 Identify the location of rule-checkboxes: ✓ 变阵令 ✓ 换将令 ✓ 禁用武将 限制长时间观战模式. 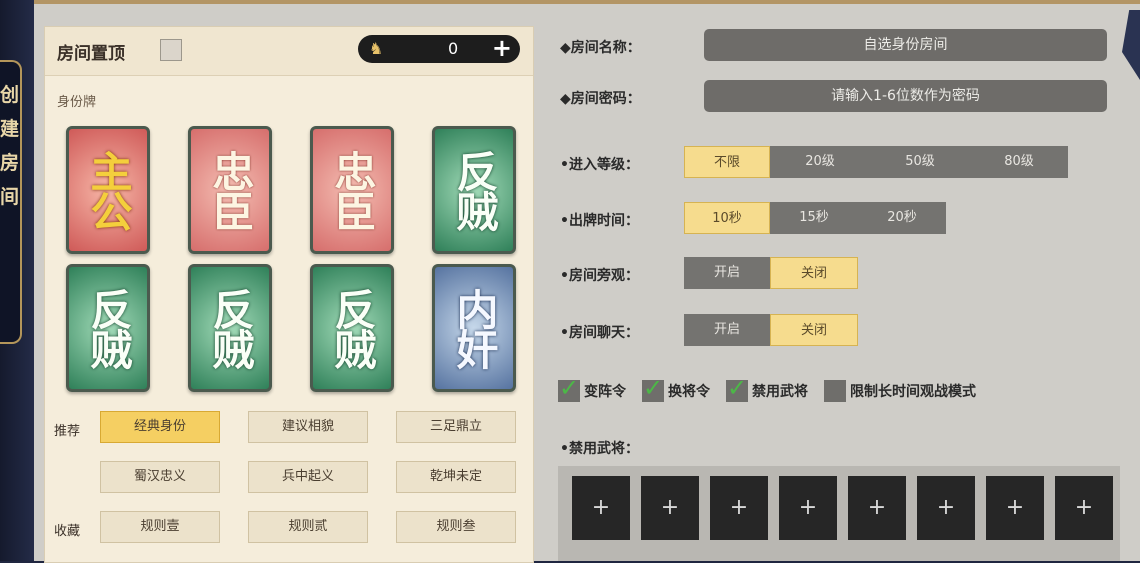
(775, 390).